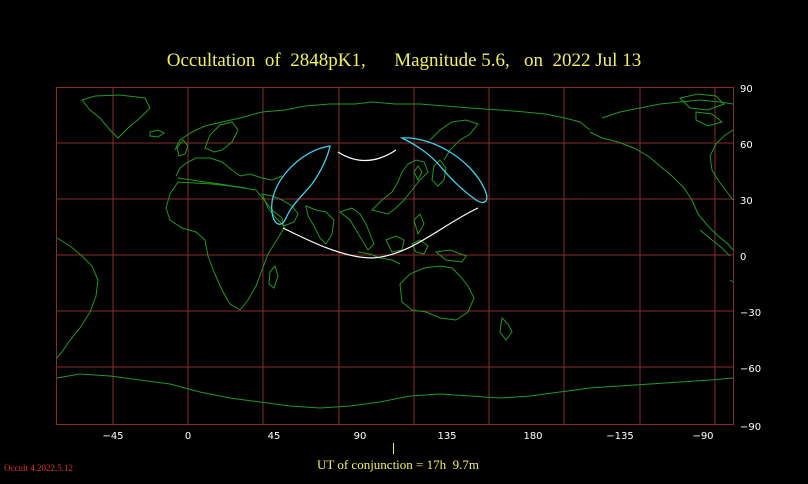 This screenshot has width=808, height=484. I want to click on latitude-labels: 90 60 30 0 −30 −60 −90, so click(750, 258).